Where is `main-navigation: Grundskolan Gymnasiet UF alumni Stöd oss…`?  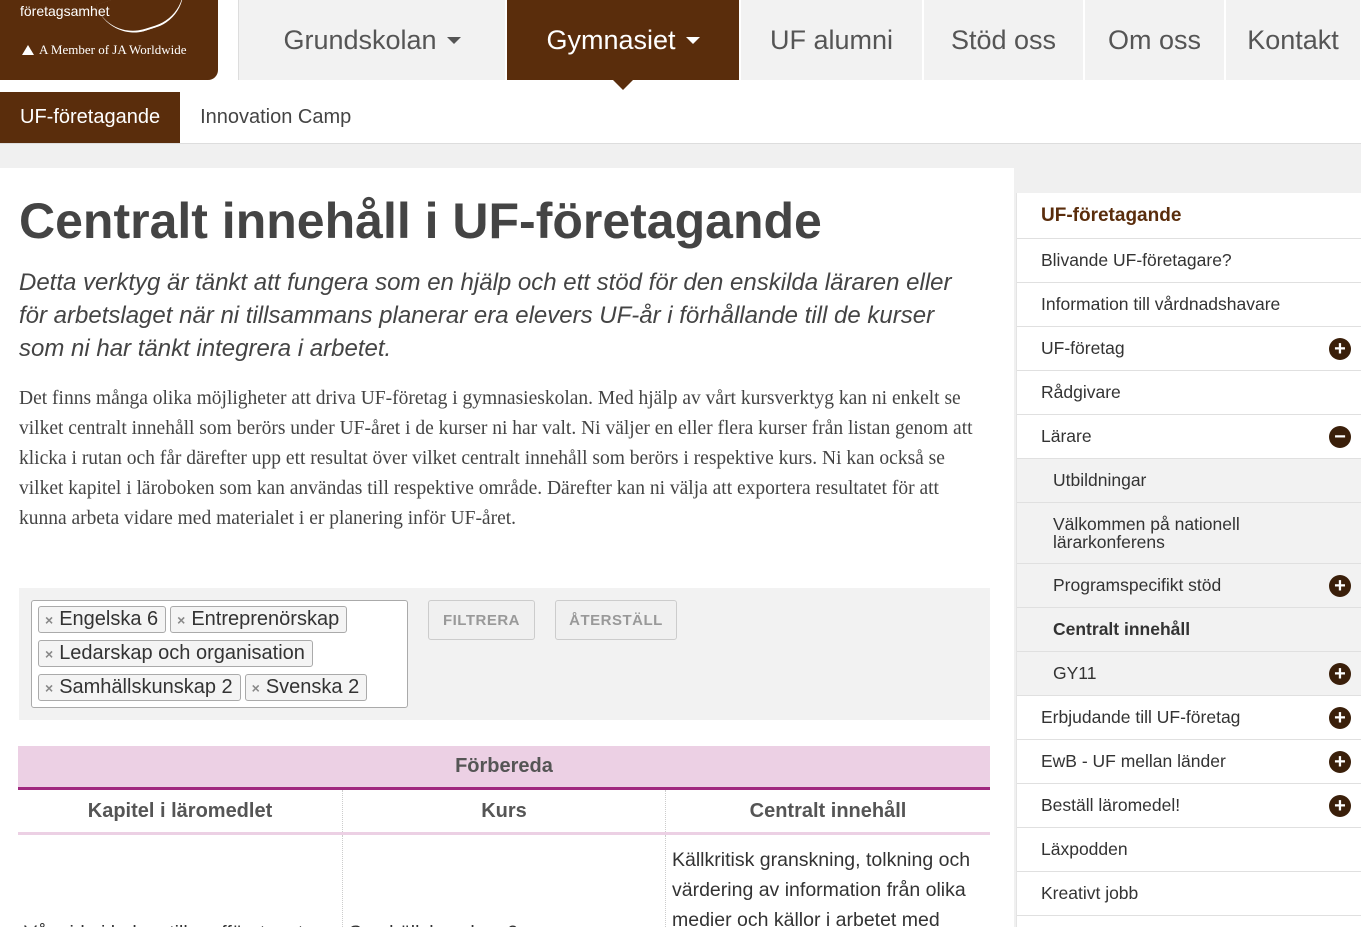
main-navigation: Grundskolan Gymnasiet UF alumni Stöd oss… is located at coordinates (799, 45).